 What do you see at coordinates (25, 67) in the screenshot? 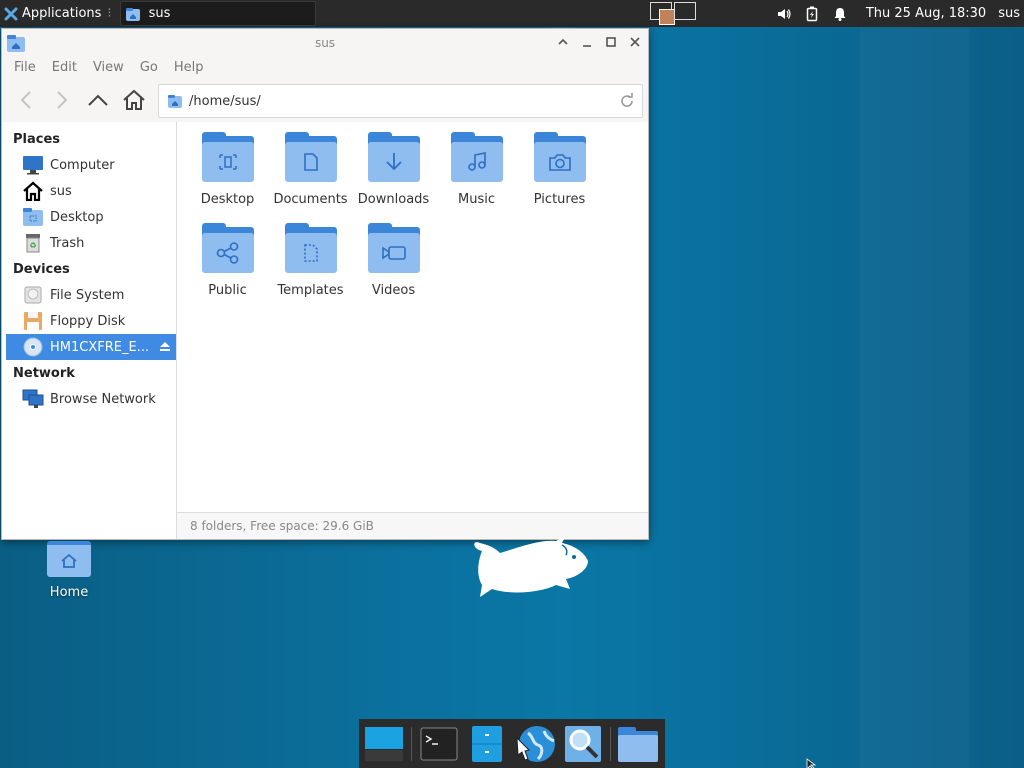
I see `menu-file: File` at bounding box center [25, 67].